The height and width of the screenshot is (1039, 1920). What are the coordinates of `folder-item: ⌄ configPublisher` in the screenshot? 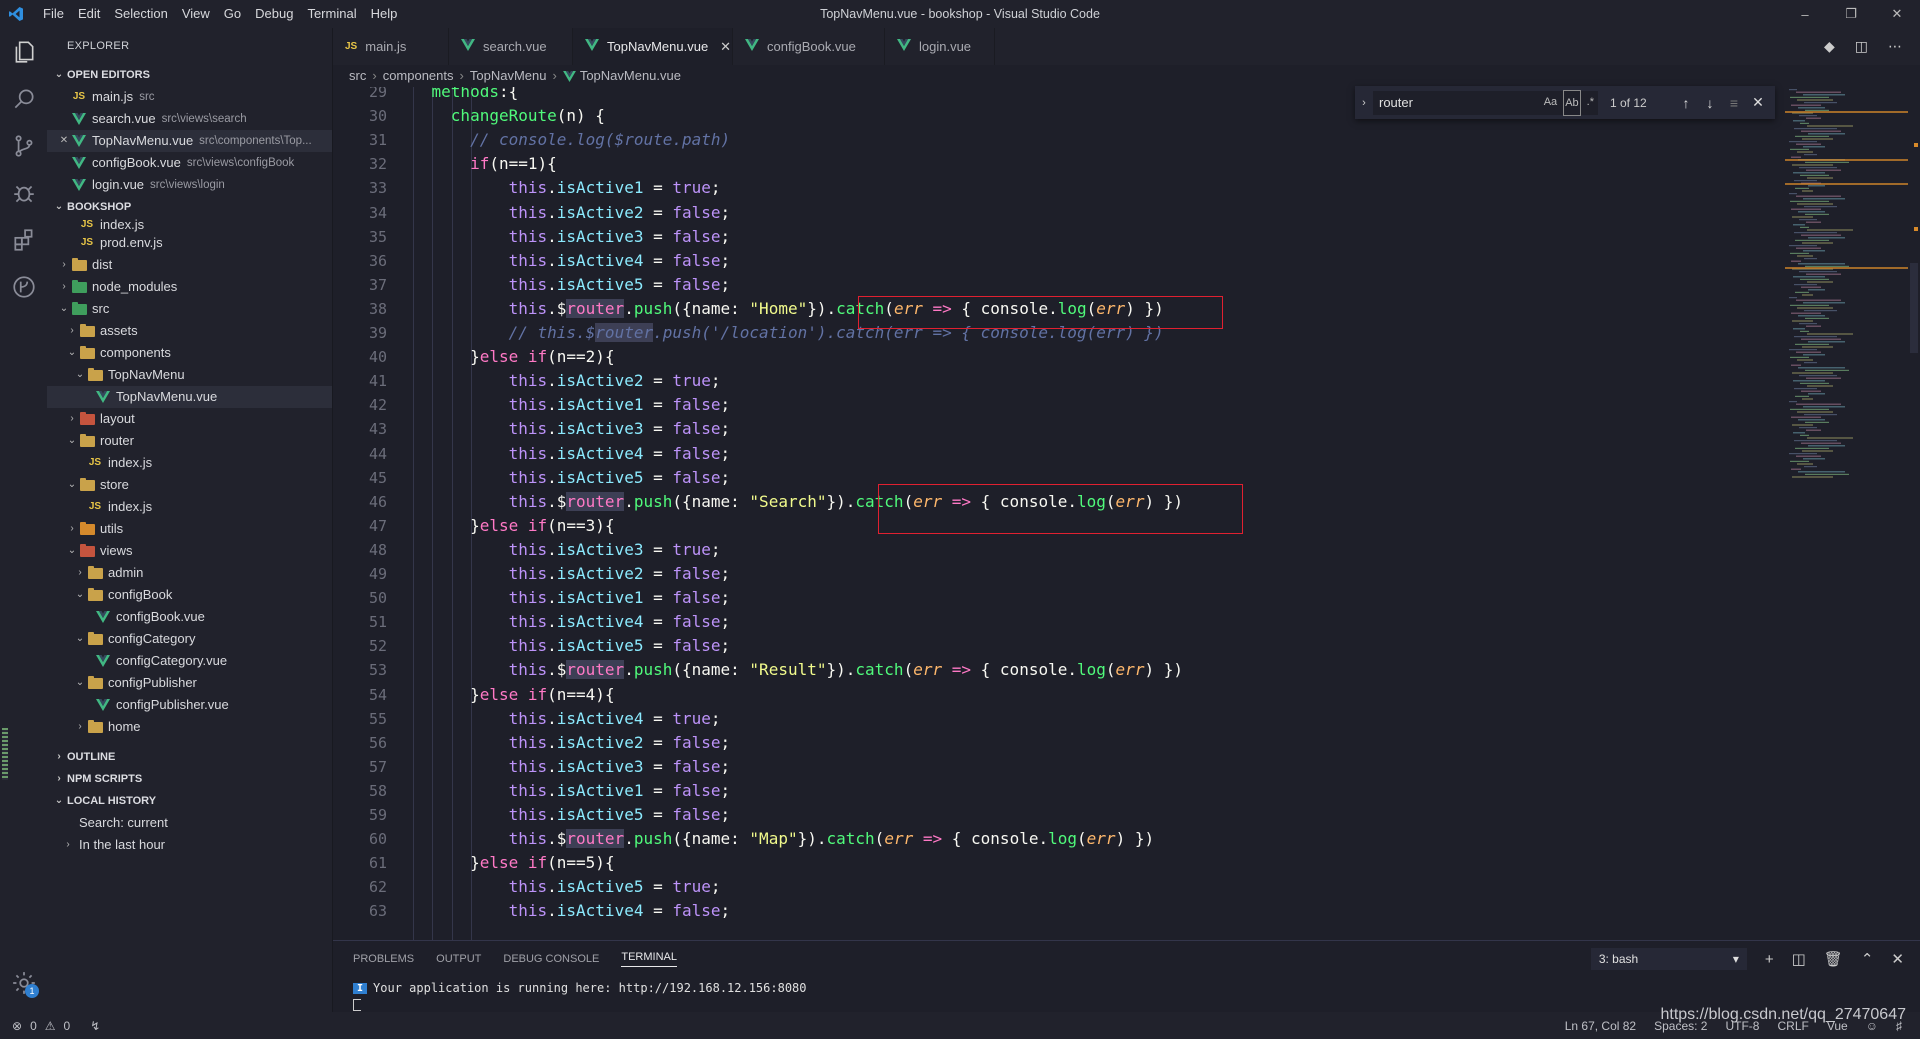 It's located at (189, 683).